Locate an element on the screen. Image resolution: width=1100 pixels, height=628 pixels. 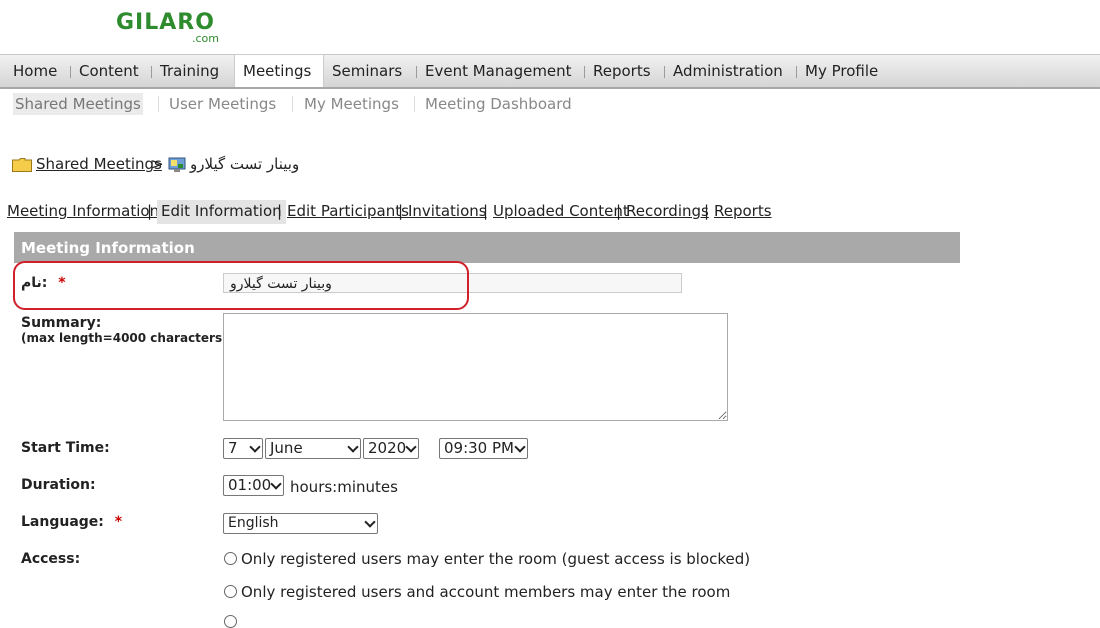
duration-label: Duration: is located at coordinates (58, 485).